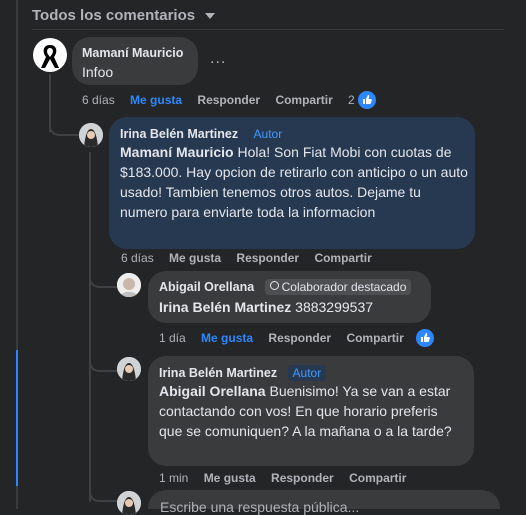 The image size is (526, 515). Describe the element at coordinates (172, 338) in the screenshot. I see `comment-time: 1 día` at that location.